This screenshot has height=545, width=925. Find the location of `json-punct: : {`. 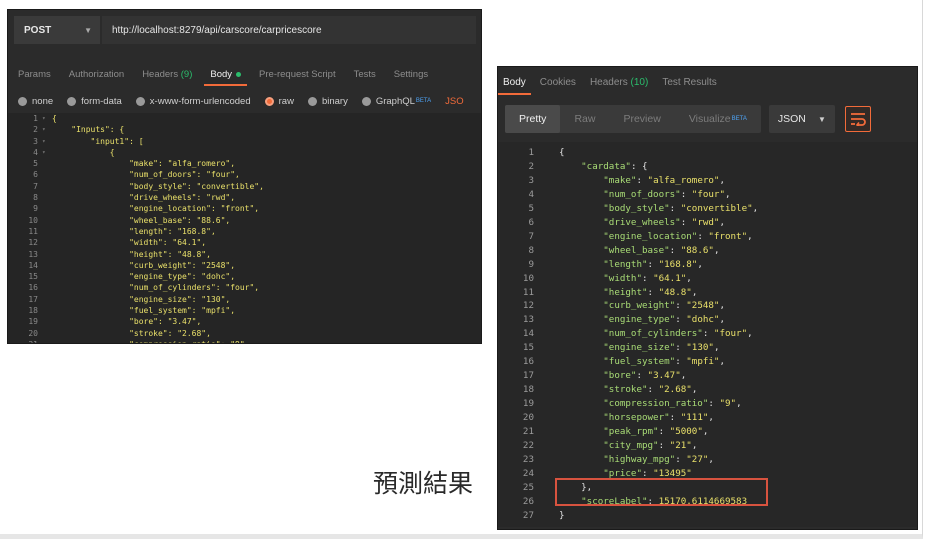

json-punct: : { is located at coordinates (639, 166).